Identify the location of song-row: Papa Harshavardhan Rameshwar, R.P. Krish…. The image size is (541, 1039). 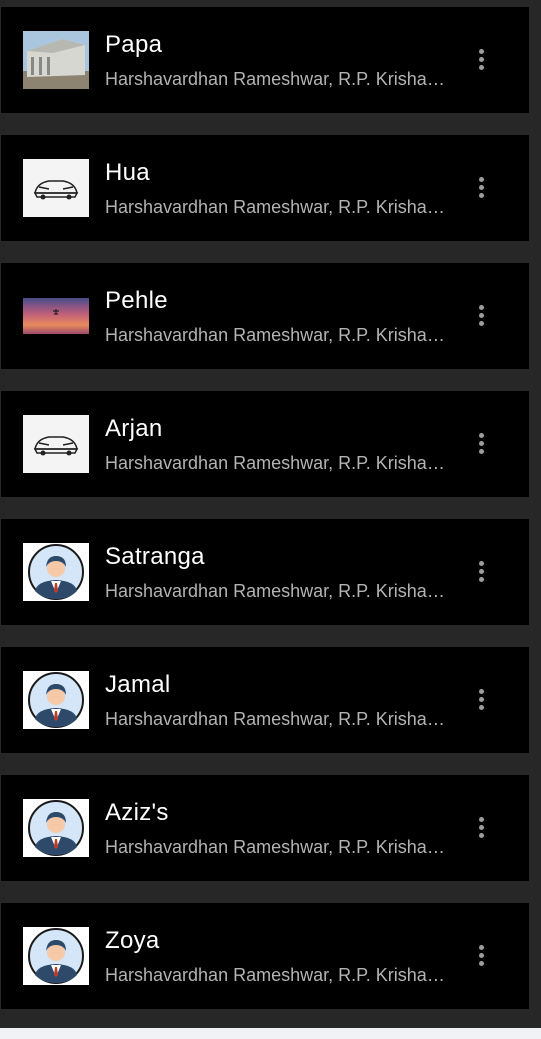
(265, 60).